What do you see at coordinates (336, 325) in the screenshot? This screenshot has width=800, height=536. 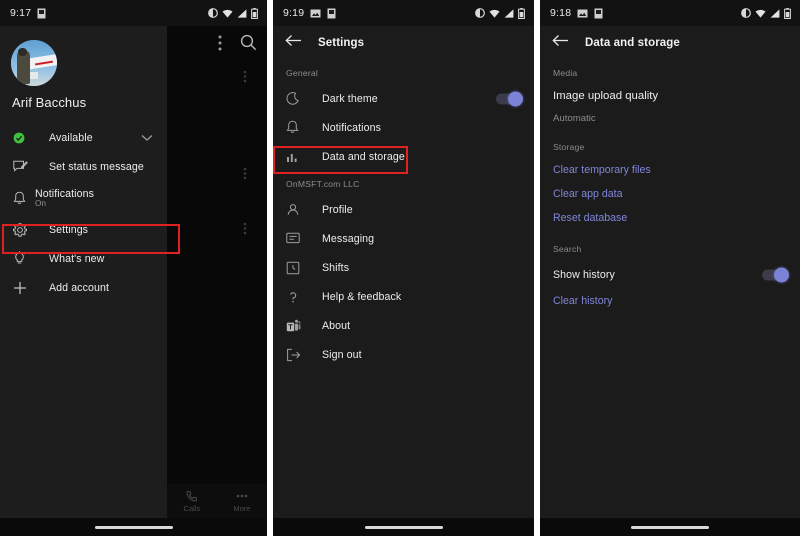 I see `settings-item-label-about: About` at bounding box center [336, 325].